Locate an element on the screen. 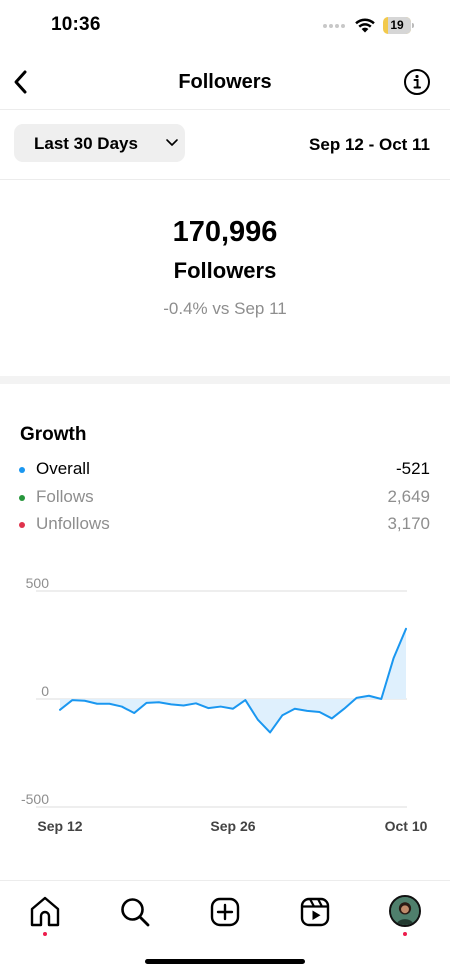 The height and width of the screenshot is (975, 450). legend-label-overall: Overall is located at coordinates (63, 468).